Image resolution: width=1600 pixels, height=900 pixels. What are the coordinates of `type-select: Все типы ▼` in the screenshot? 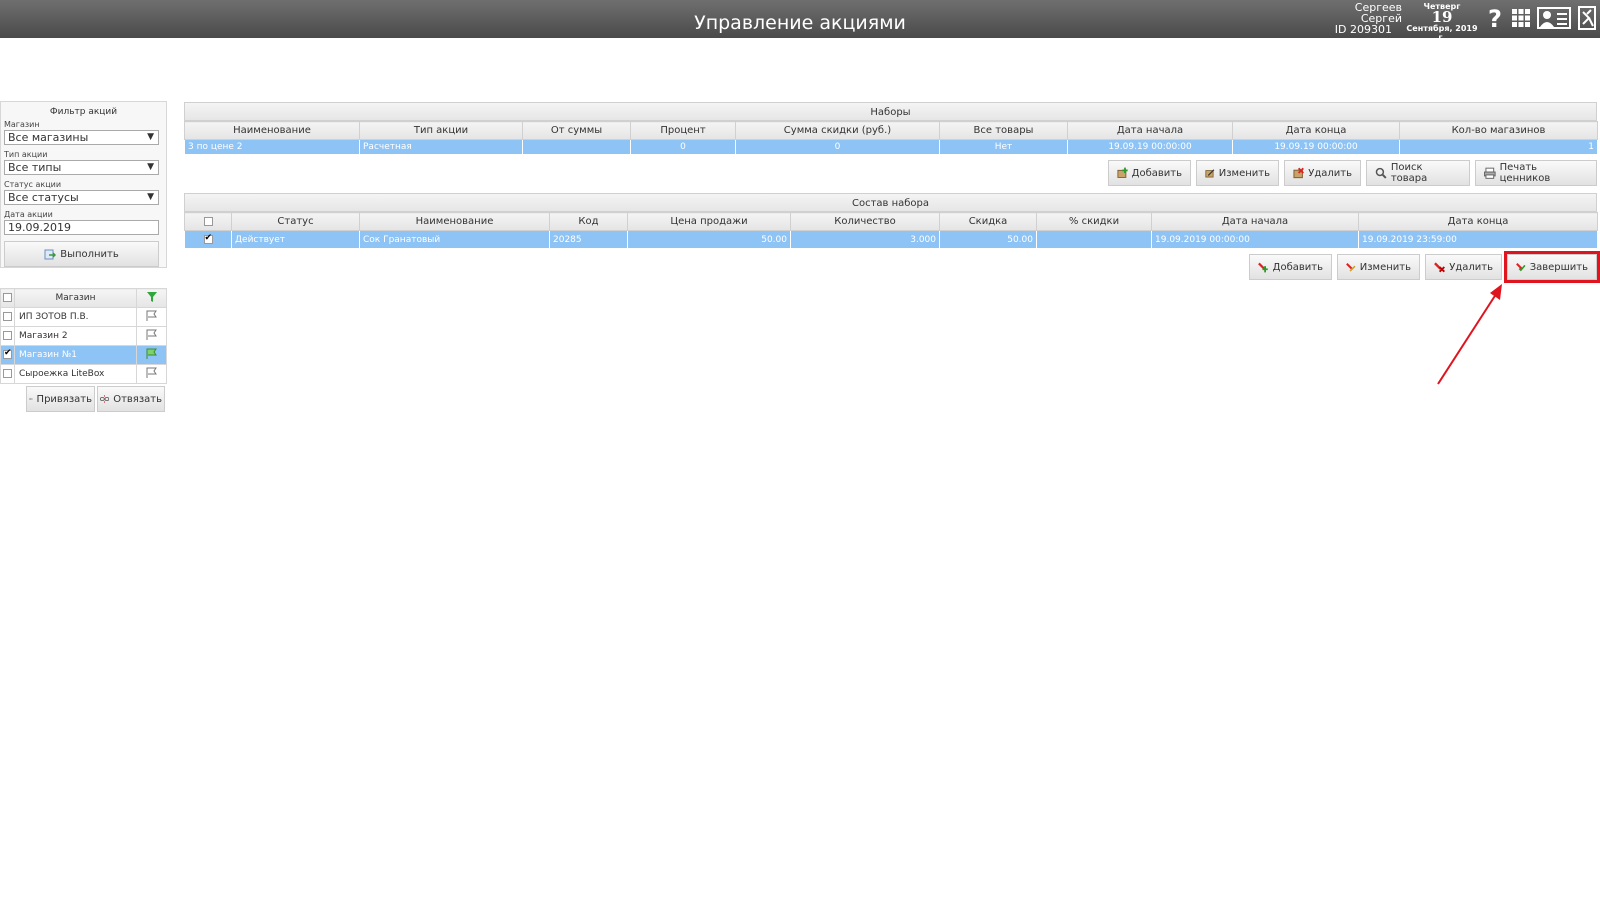 It's located at (81, 167).